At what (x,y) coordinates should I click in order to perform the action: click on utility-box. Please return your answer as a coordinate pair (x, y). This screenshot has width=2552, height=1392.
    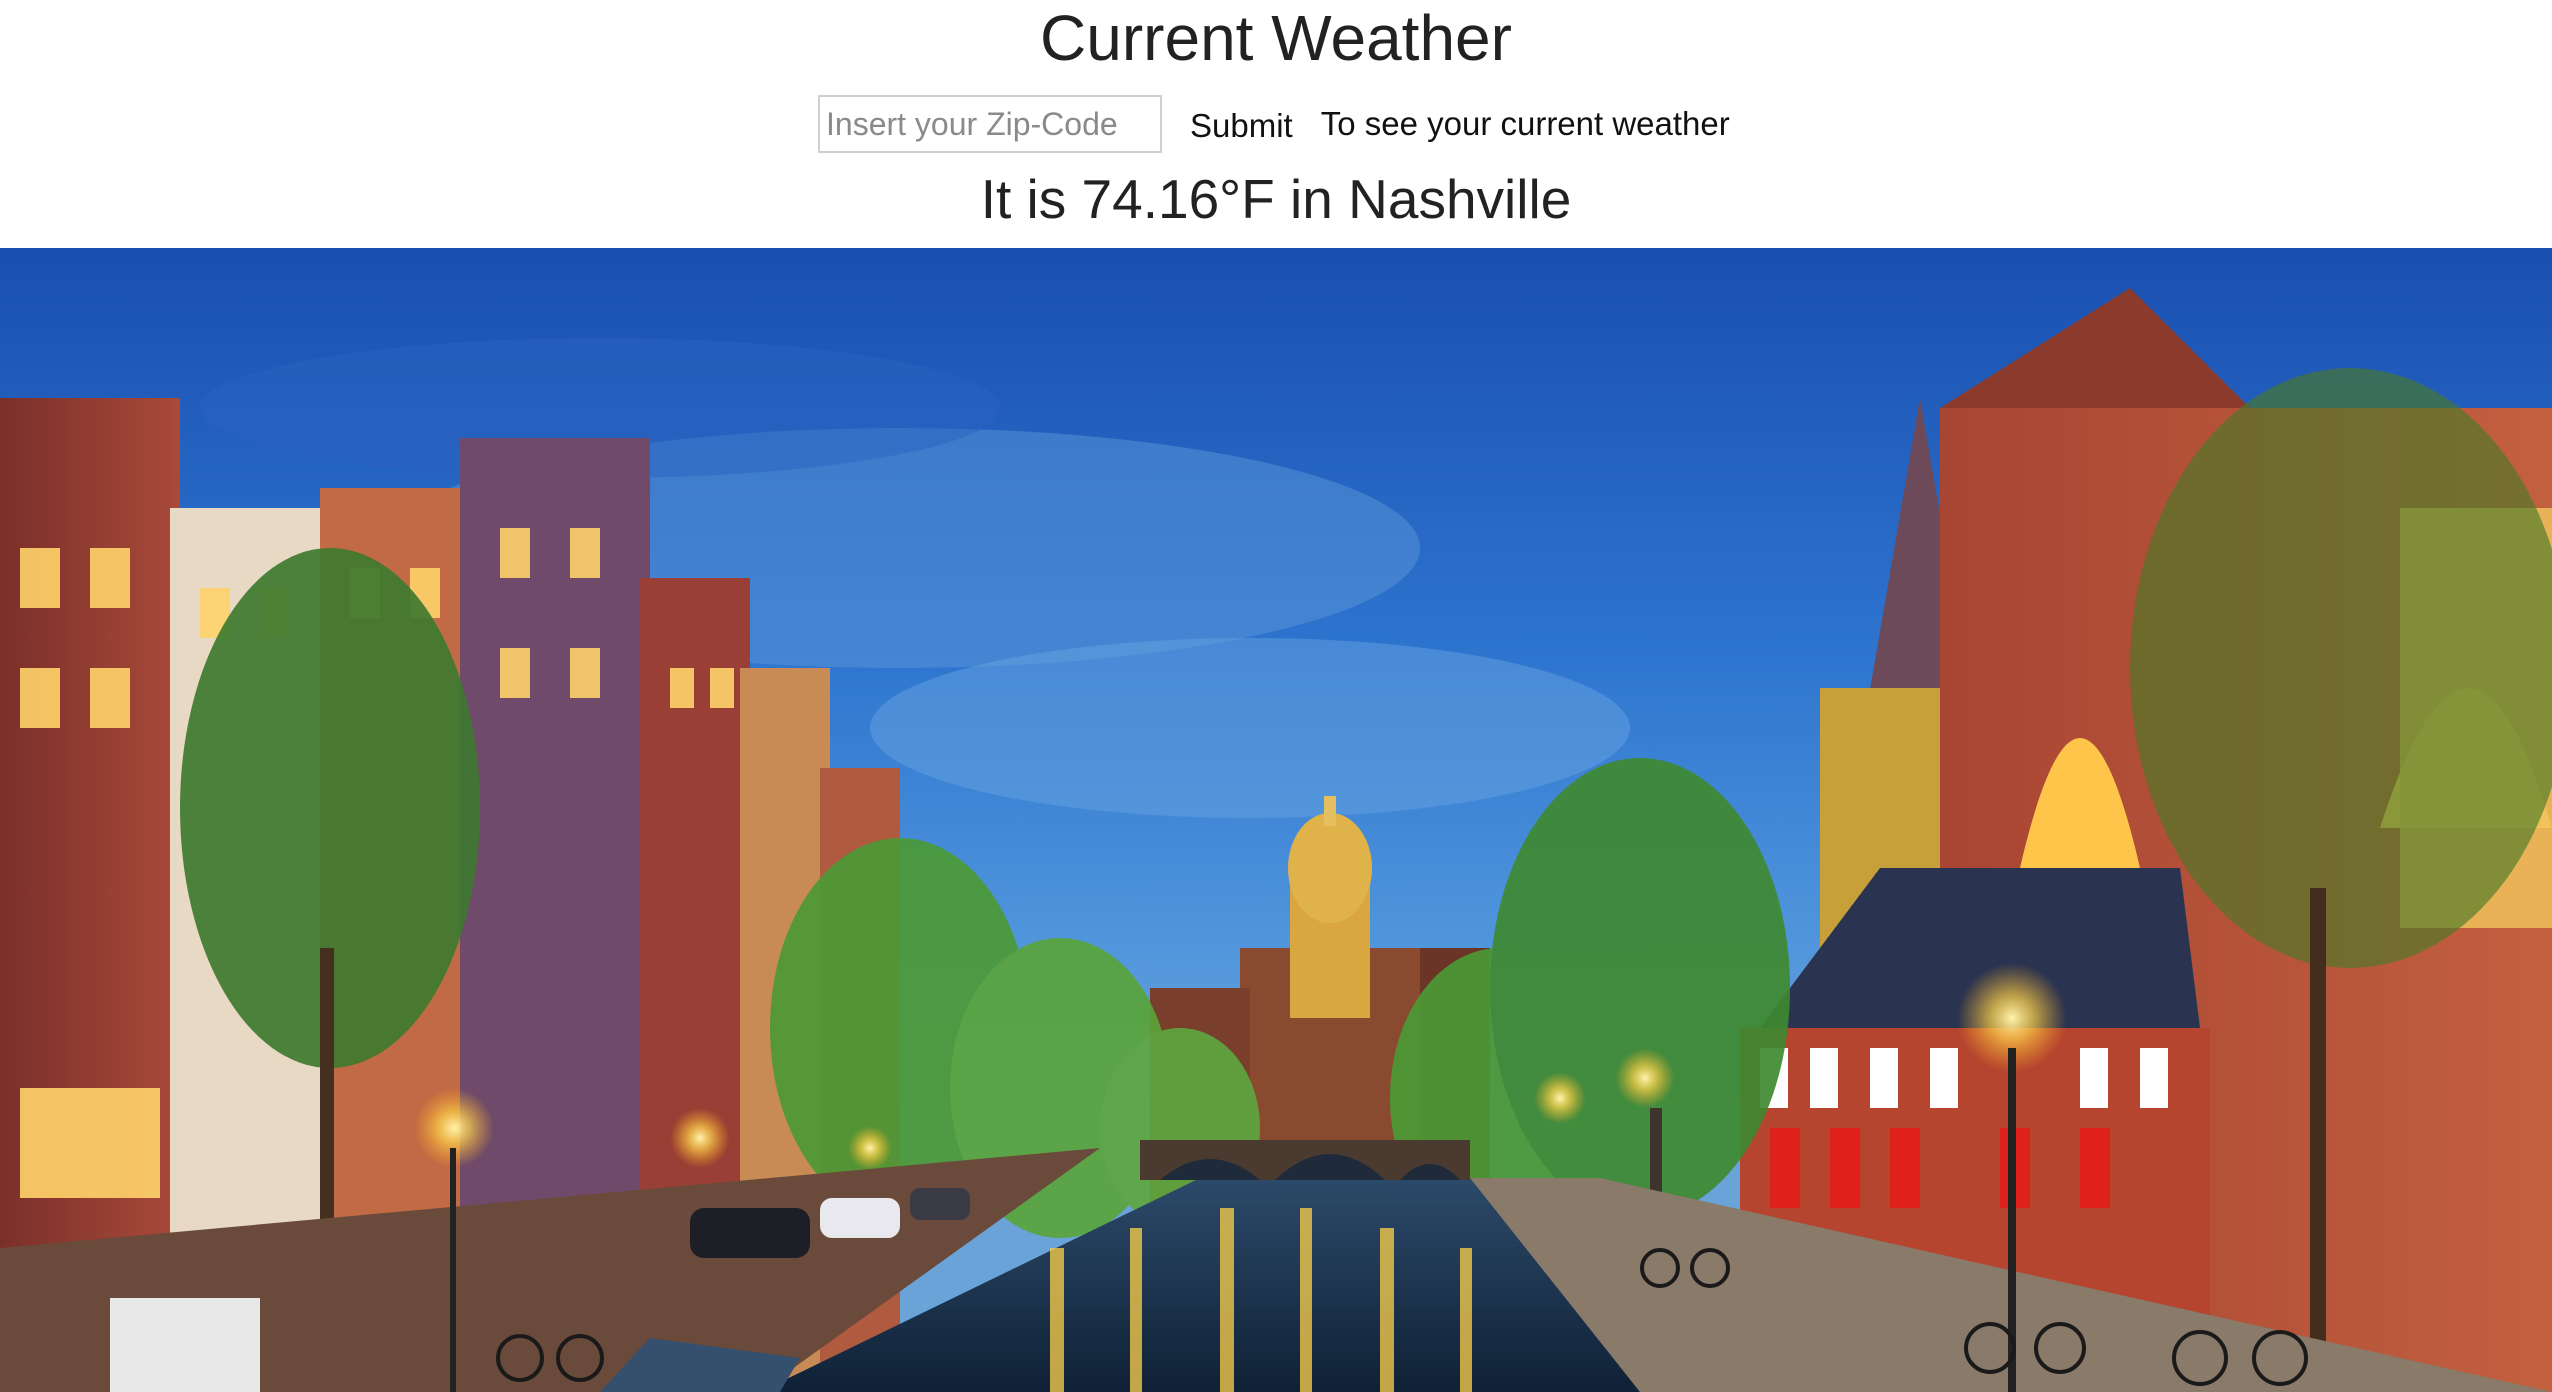
    Looking at the image, I should click on (185, 1345).